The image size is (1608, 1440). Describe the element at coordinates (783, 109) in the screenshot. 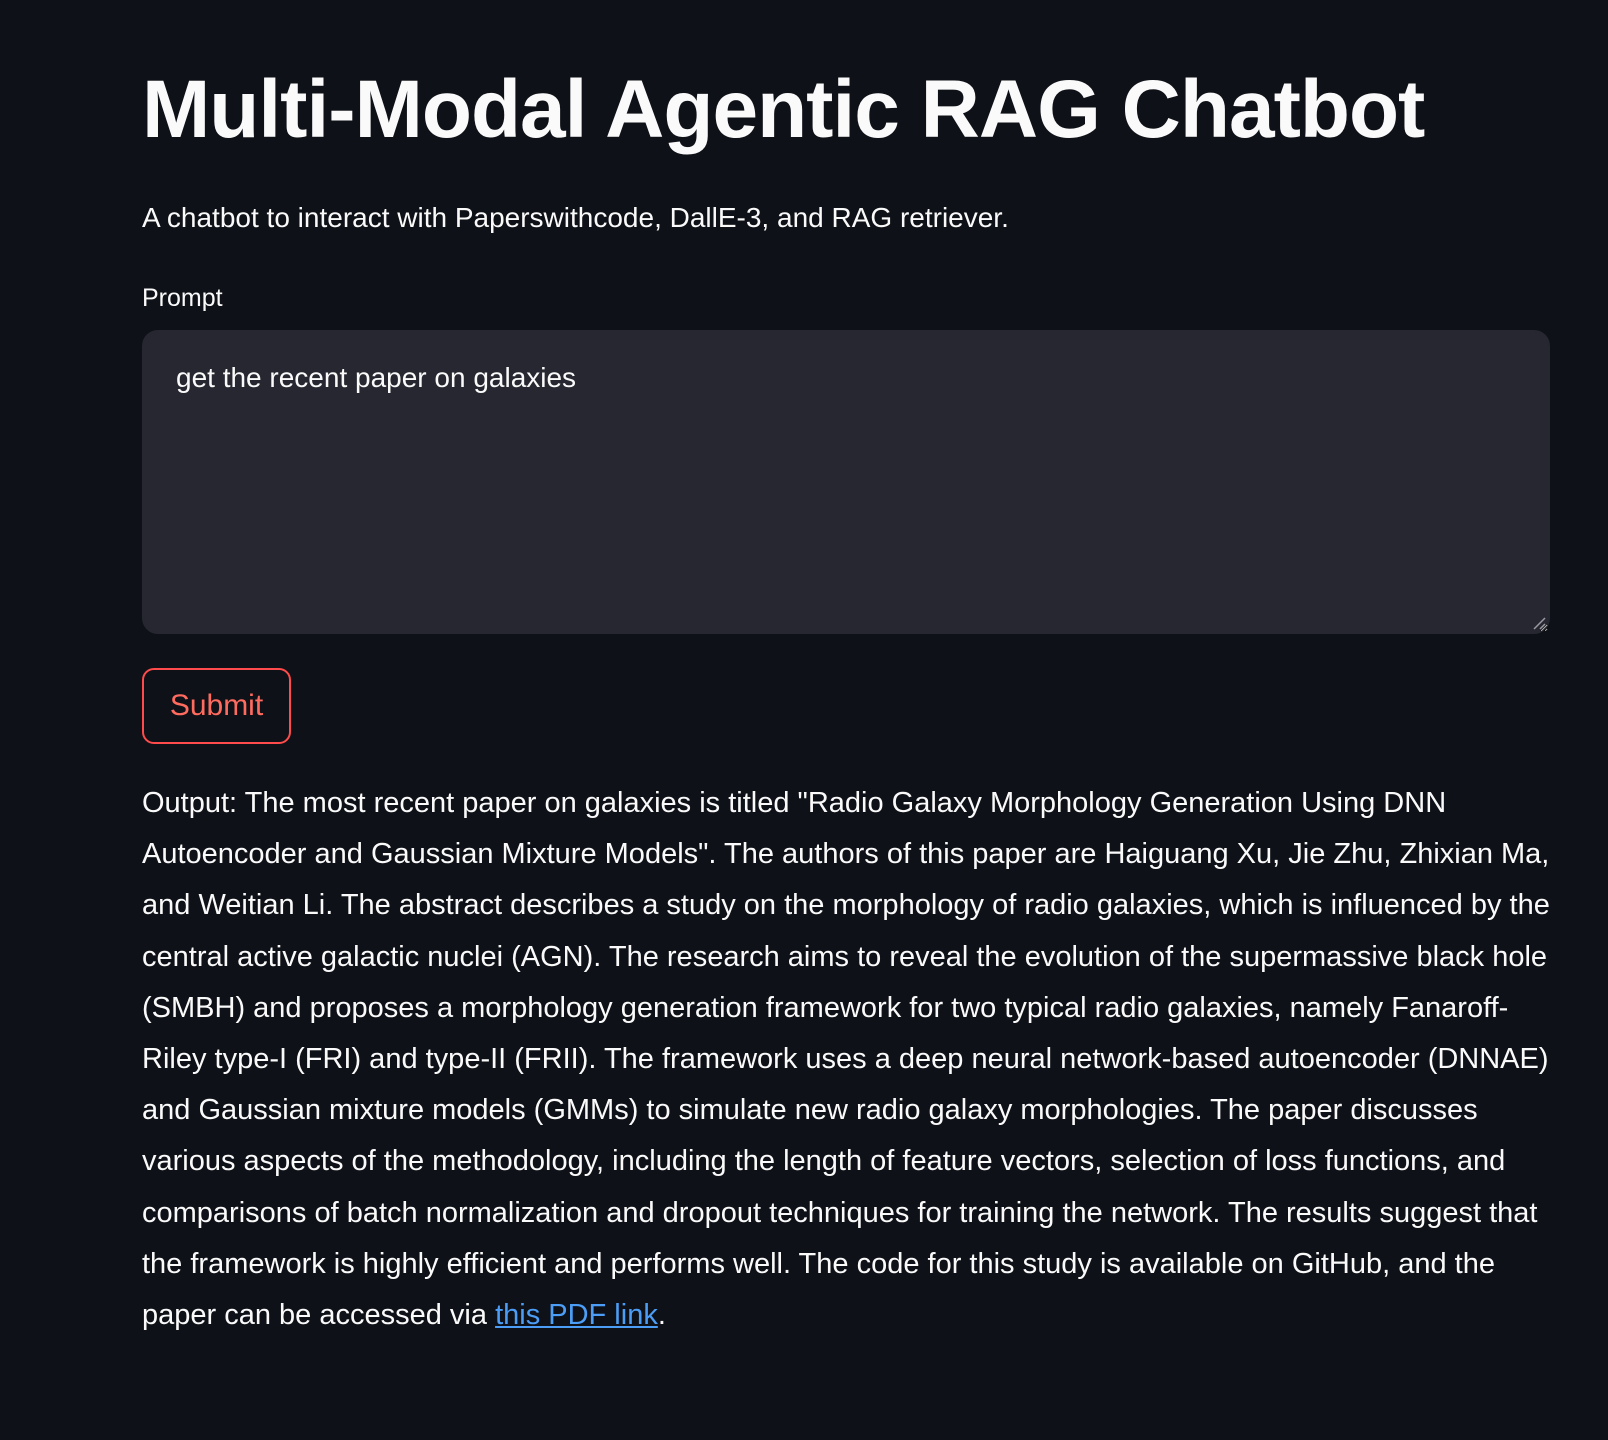

I see `page-title: Multi-Modal Agentic RAG Chatbot` at that location.